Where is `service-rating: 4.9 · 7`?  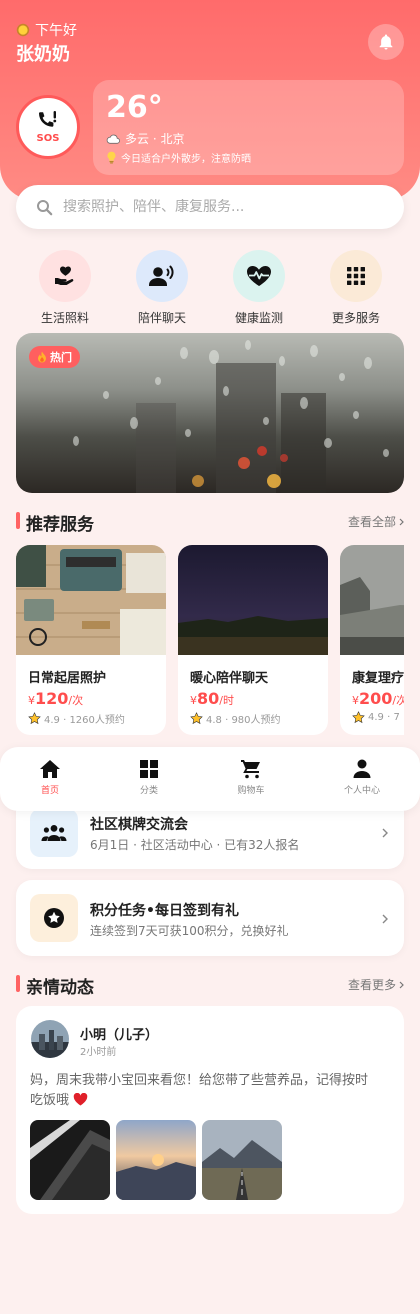
service-rating: 4.9 · 7 is located at coordinates (376, 717).